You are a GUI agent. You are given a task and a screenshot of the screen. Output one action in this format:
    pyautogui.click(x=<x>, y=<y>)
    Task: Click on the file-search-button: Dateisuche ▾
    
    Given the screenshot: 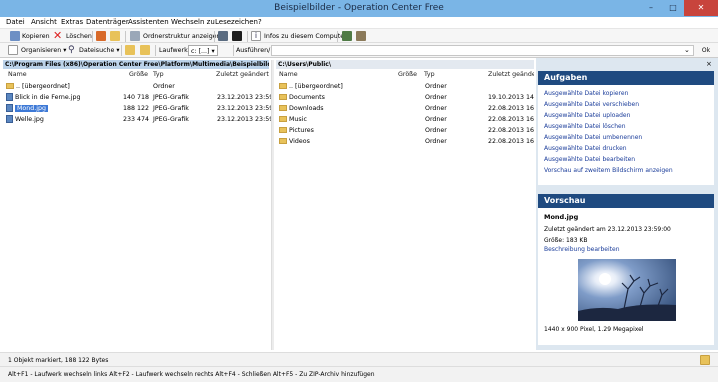 What is the action you would take?
    pyautogui.click(x=99, y=50)
    